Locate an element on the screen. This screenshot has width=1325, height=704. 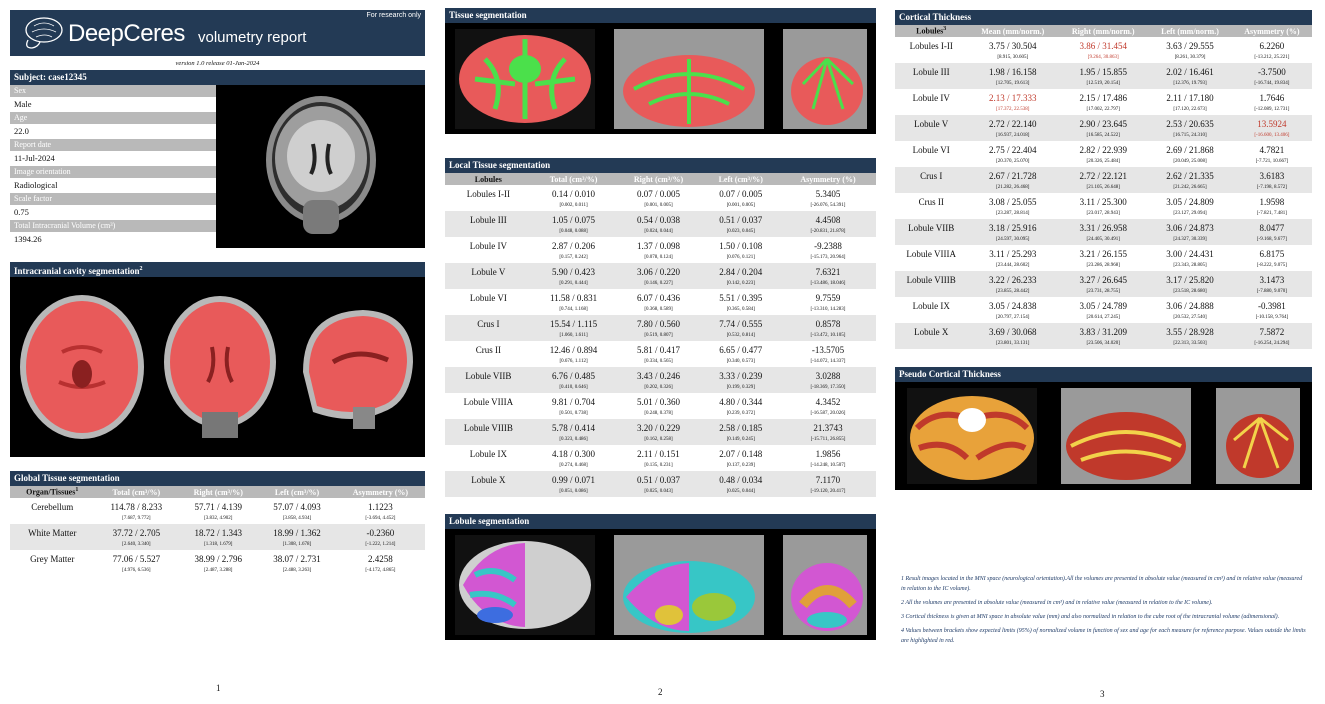
cell-right: 3.43 / 0.246 is located at coordinates (658, 374).